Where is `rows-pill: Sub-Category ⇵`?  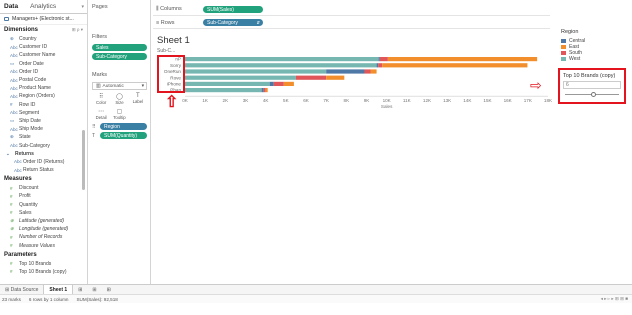 rows-pill: Sub-Category ⇵ is located at coordinates (233, 22).